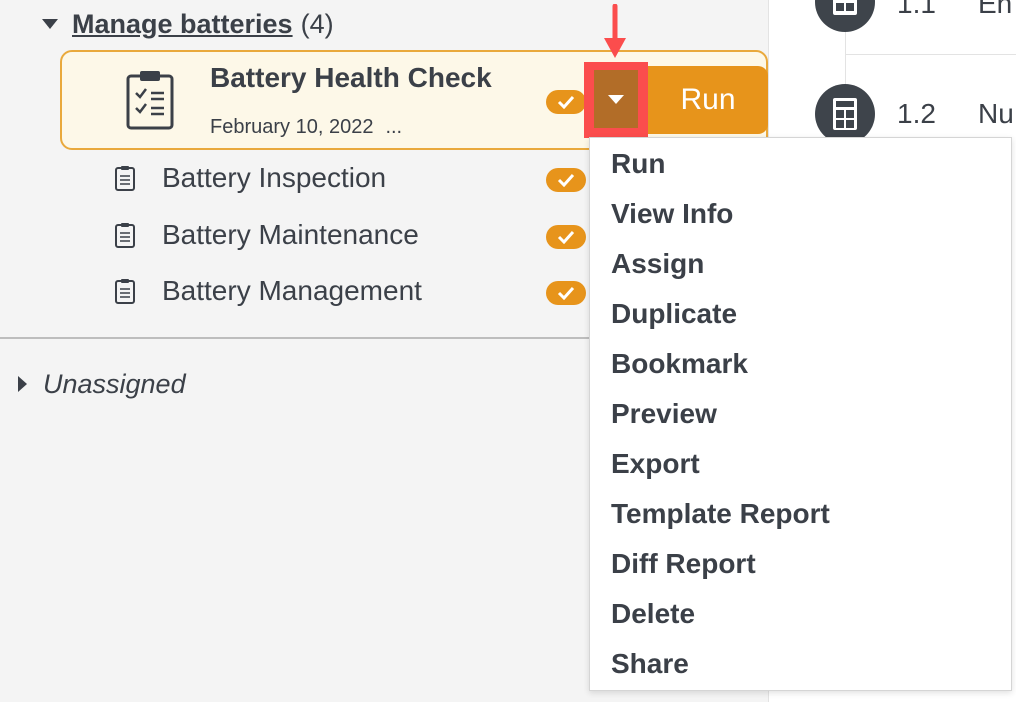  What do you see at coordinates (995, 10) in the screenshot?
I see `outline-text: En` at bounding box center [995, 10].